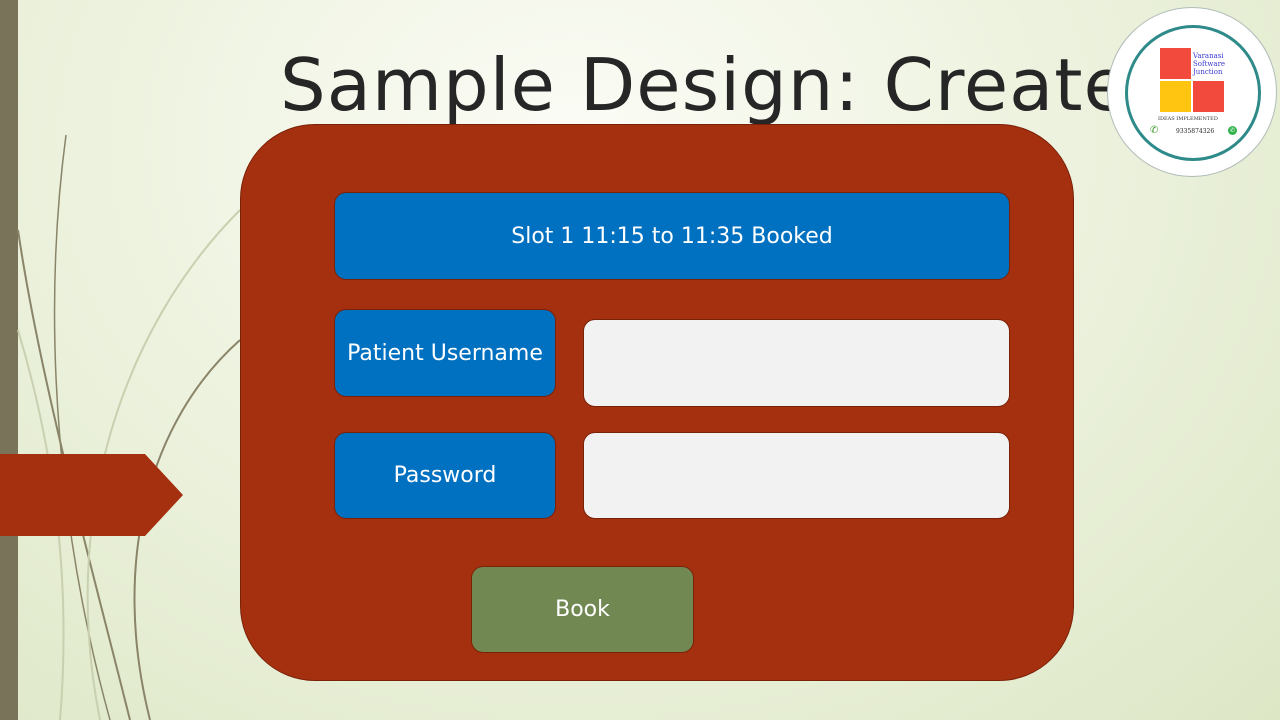 This screenshot has width=1280, height=720. I want to click on logo-name: Varanasi Software Junction, so click(1223, 64).